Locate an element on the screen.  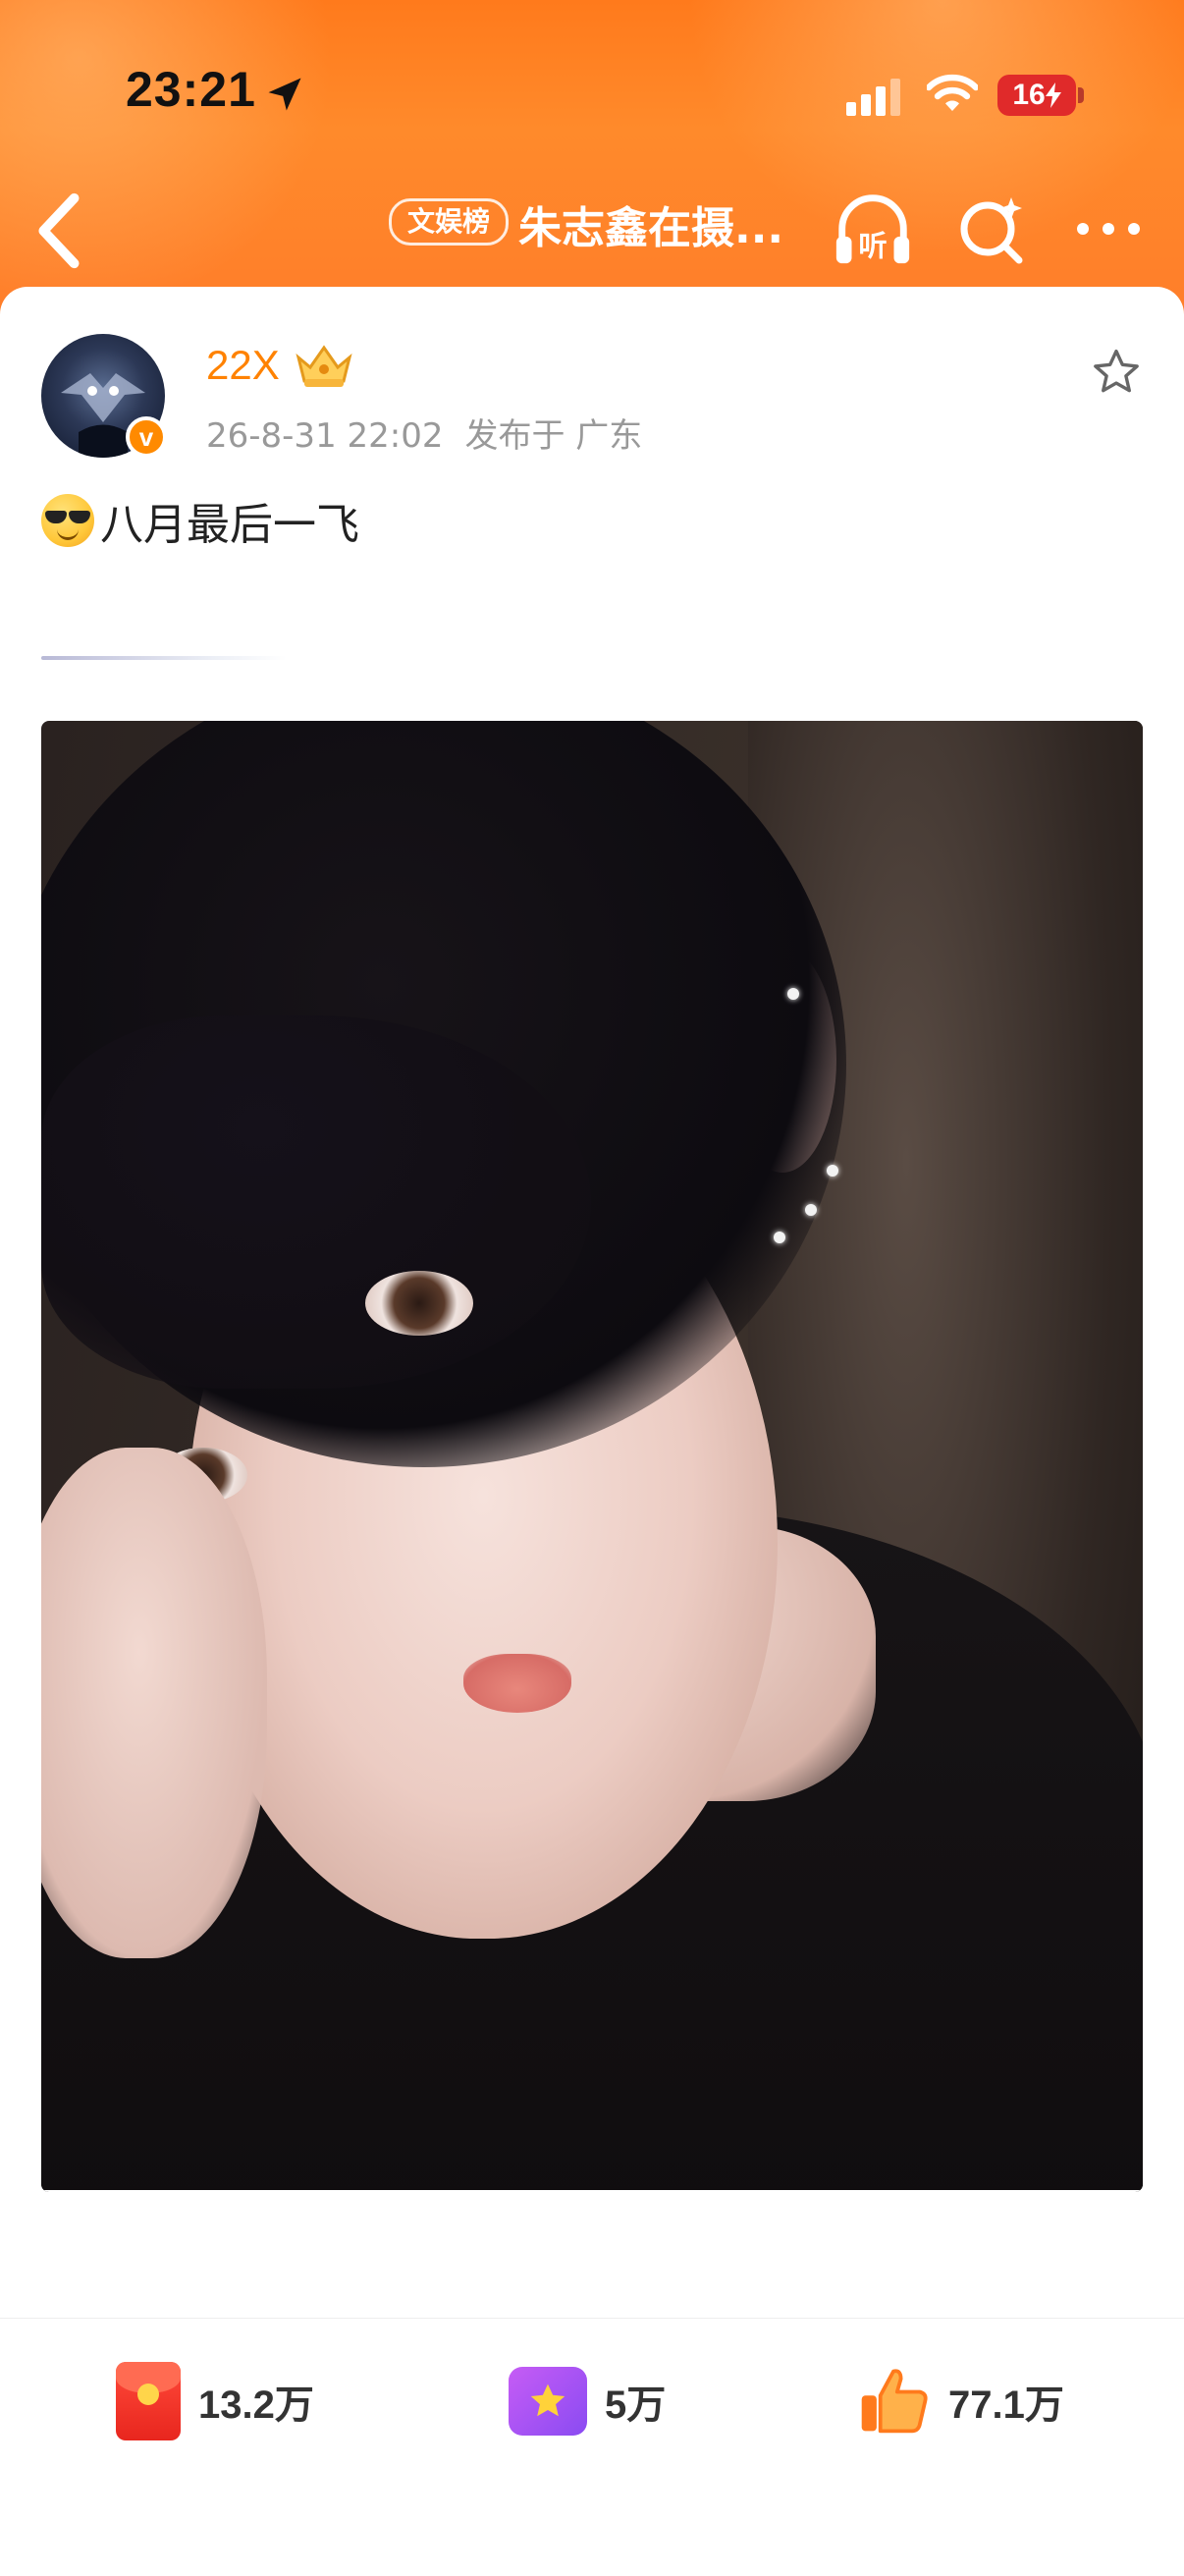
back-icon is located at coordinates (57, 231).